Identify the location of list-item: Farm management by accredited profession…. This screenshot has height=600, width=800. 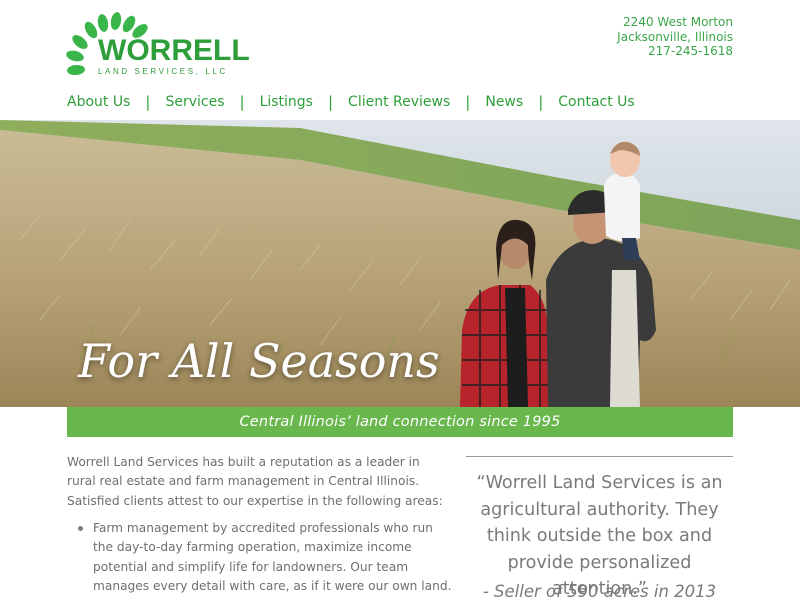
(265, 558).